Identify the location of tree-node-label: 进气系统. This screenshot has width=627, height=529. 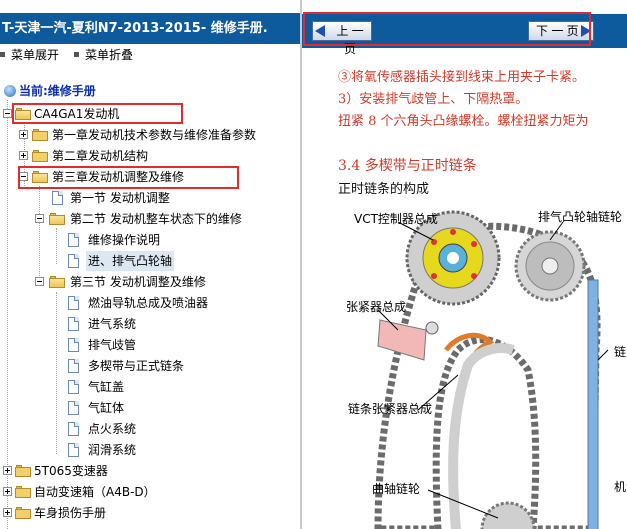
(112, 324).